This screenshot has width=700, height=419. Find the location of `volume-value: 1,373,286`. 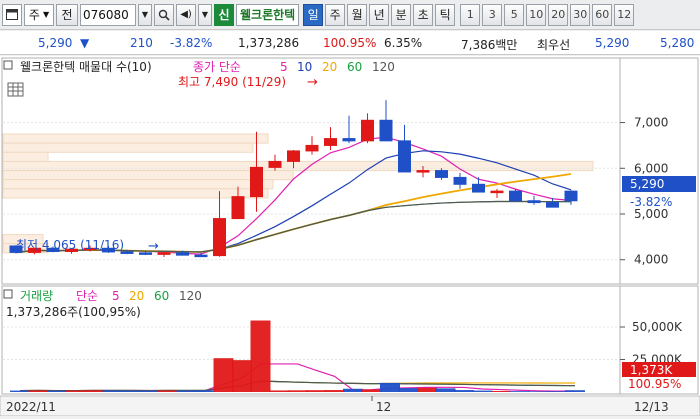

volume-value: 1,373,286 is located at coordinates (269, 43).